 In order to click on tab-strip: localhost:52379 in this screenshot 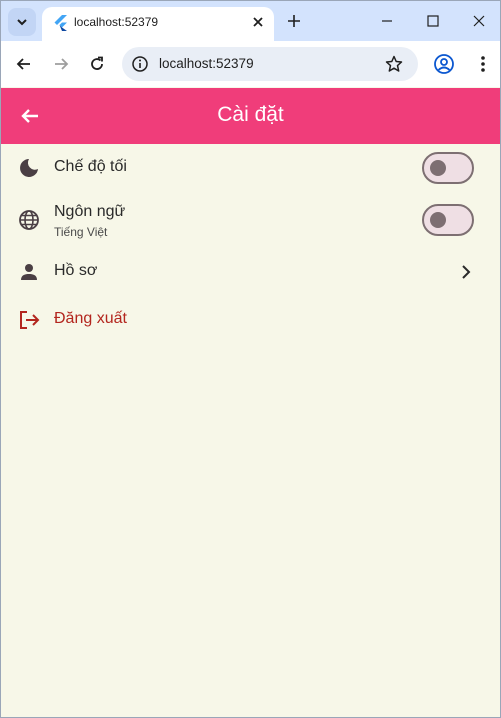, I will do `click(250, 21)`.